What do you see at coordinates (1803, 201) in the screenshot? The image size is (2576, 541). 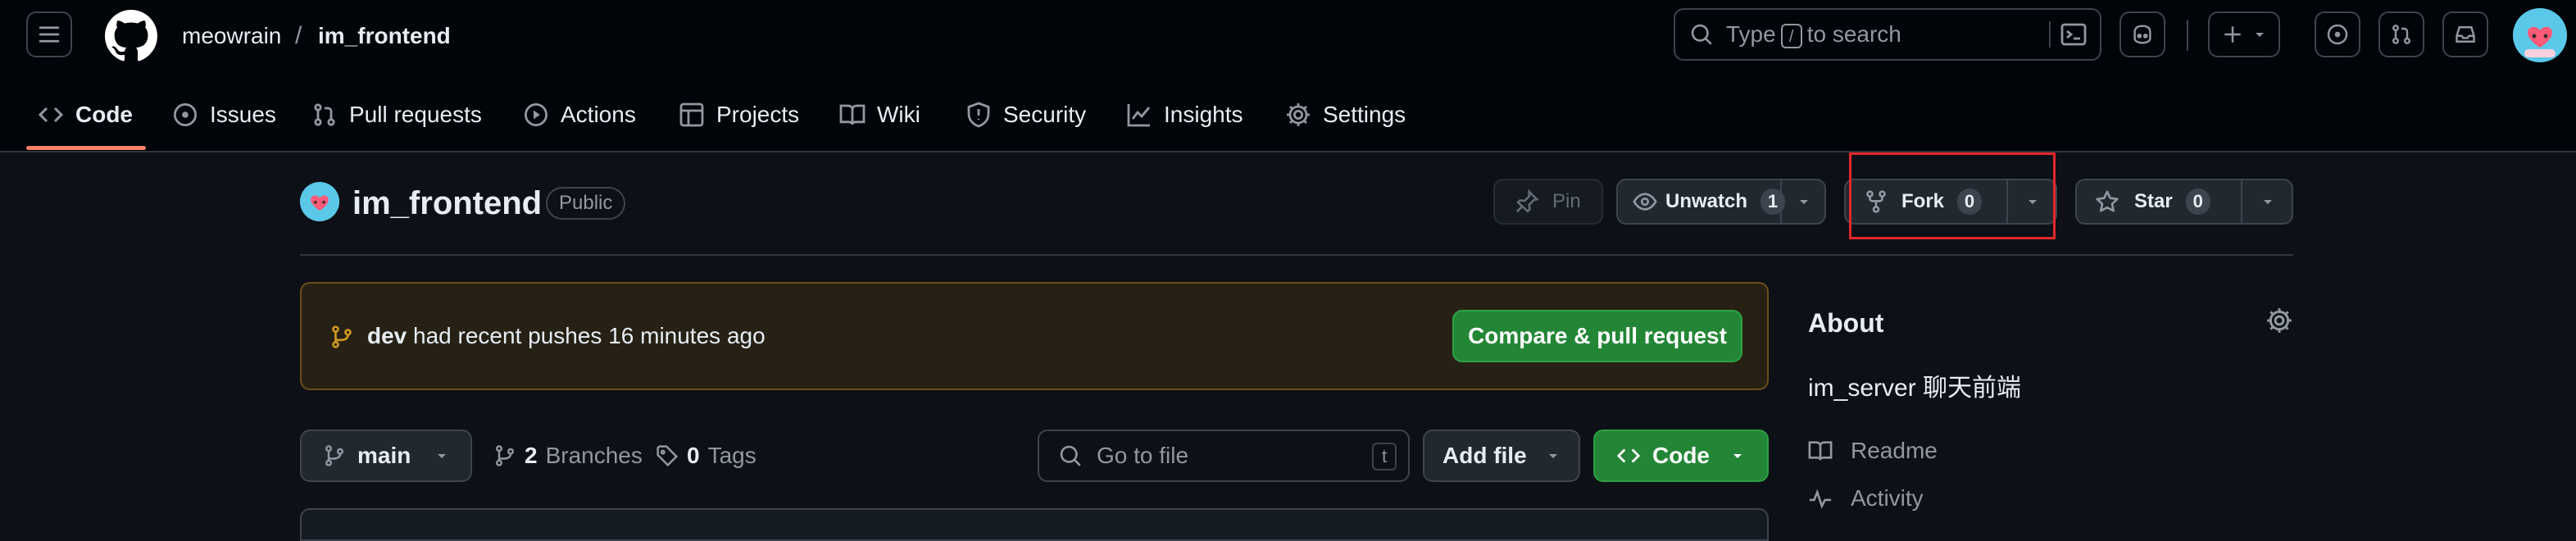 I see `watch-options-toggle` at bounding box center [1803, 201].